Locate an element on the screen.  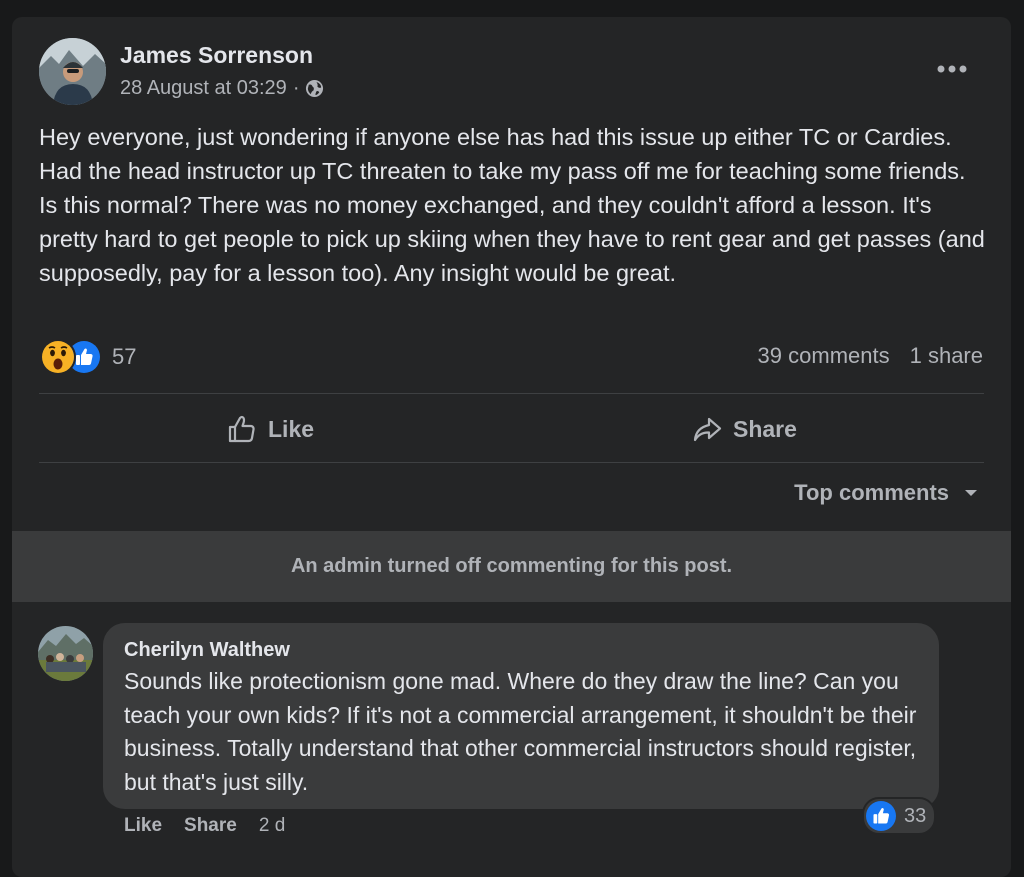
comment-timestamp: 2 d is located at coordinates (272, 826).